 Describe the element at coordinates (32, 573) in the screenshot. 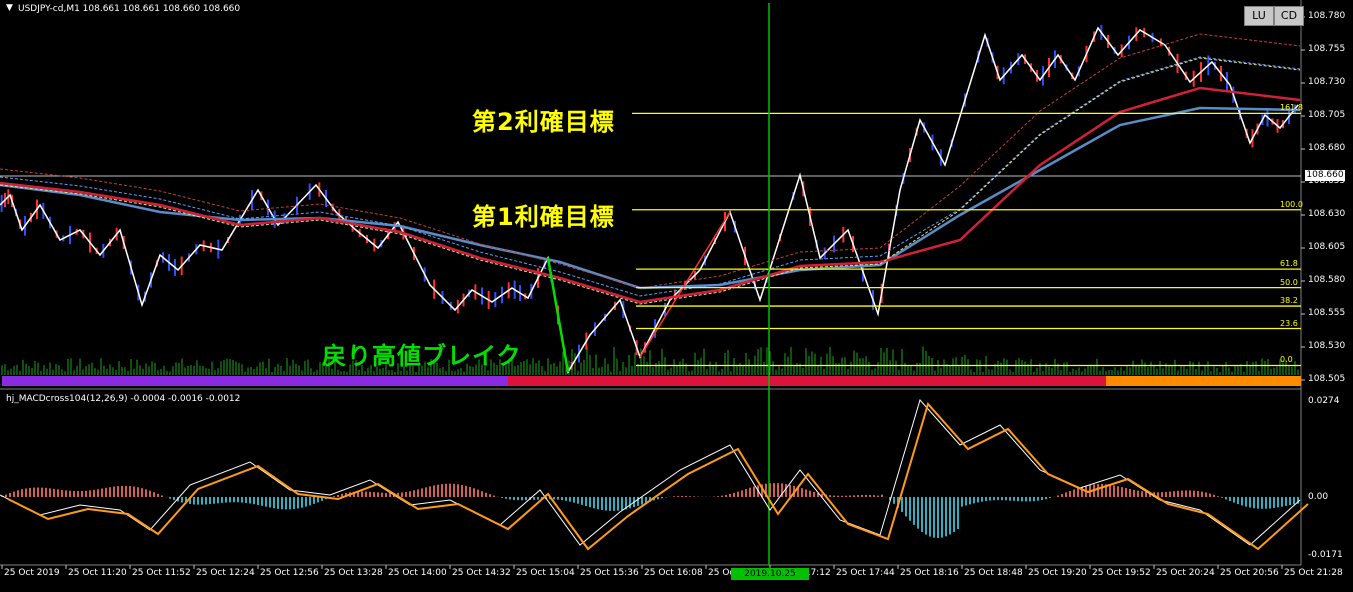

I see `time-axis-label: 25 Oct 2019` at that location.